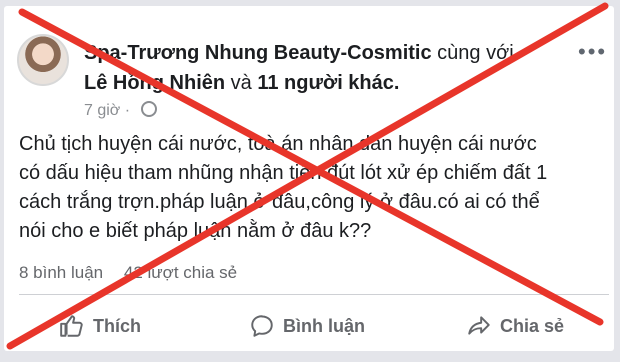  What do you see at coordinates (475, 53) in the screenshot?
I see `with-text: cùng với` at bounding box center [475, 53].